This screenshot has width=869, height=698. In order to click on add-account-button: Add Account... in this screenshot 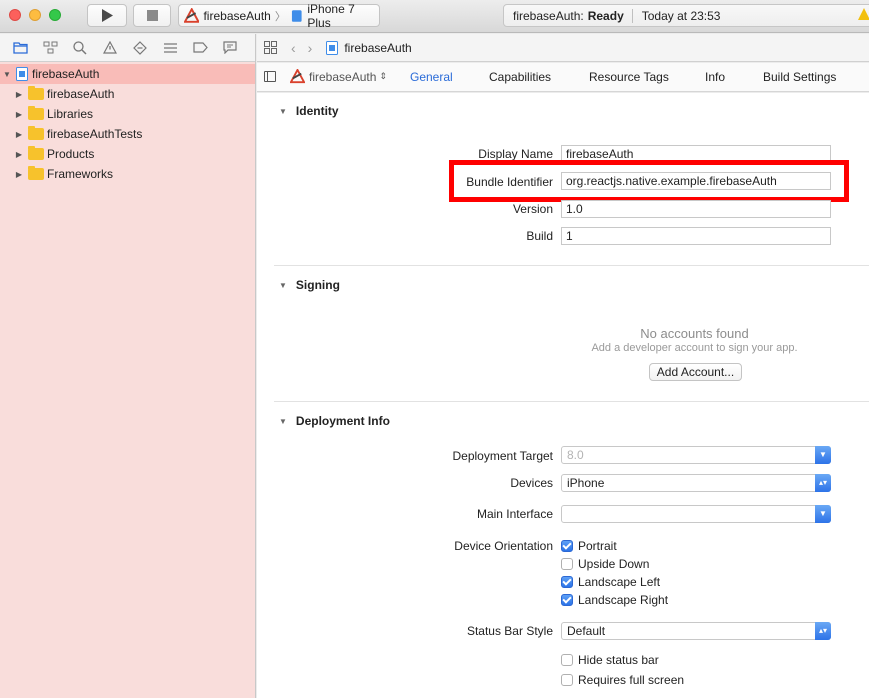, I will do `click(695, 372)`.